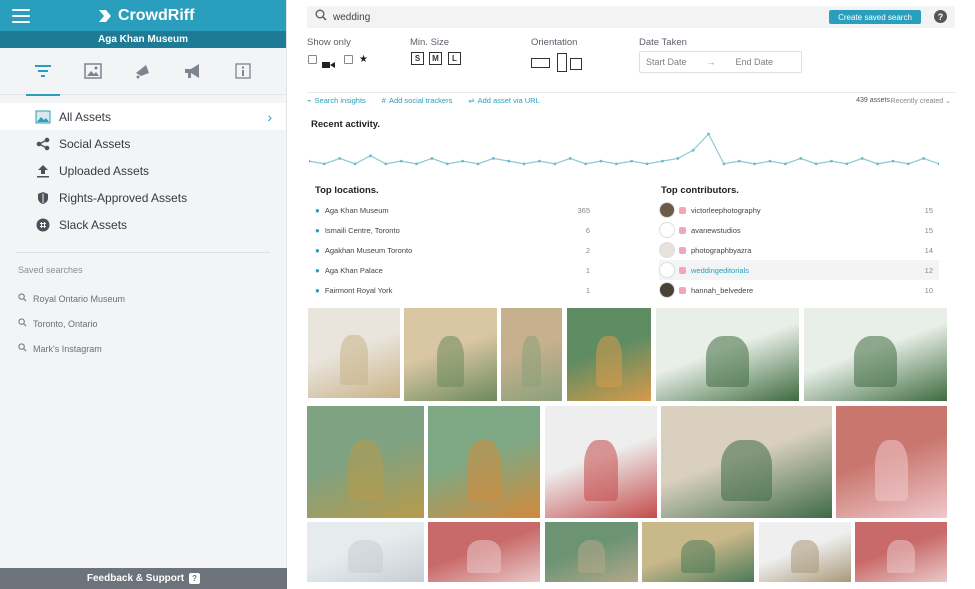 Image resolution: width=975 pixels, height=589 pixels. I want to click on search-input, so click(483, 17).